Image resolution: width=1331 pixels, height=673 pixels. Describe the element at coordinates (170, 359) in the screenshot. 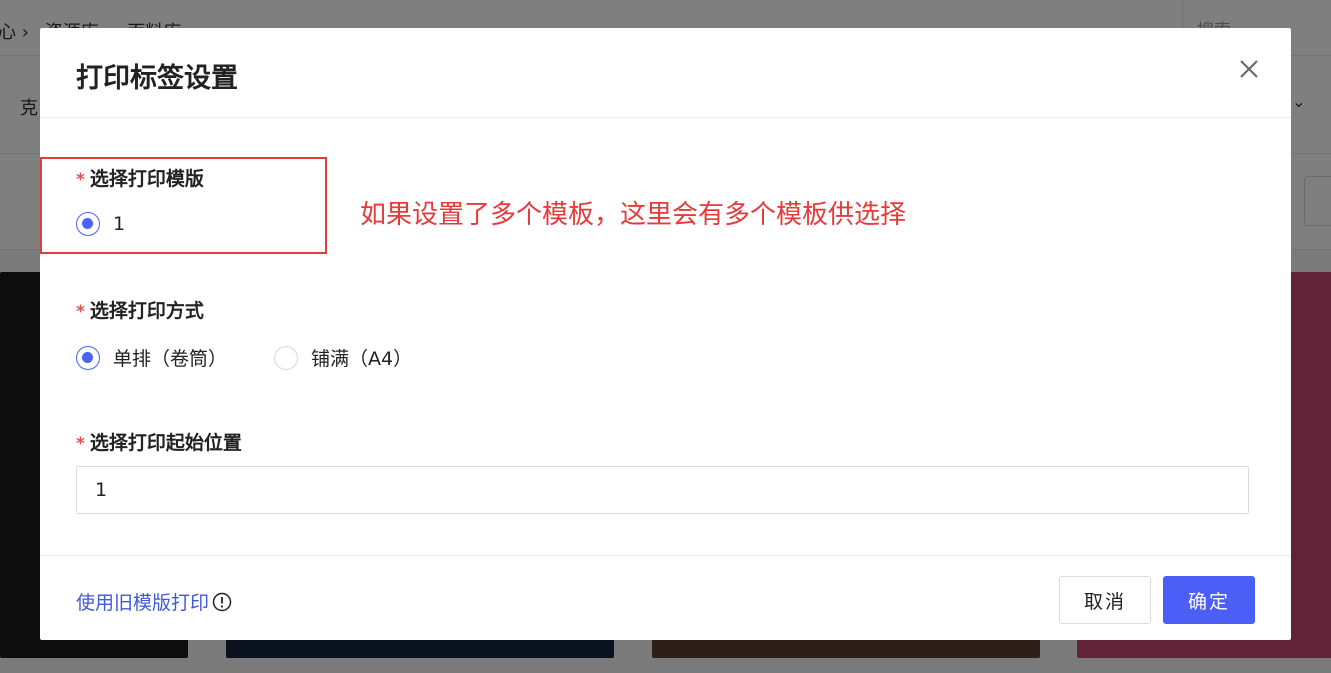

I see `method-option-label: 单排（卷筒）` at that location.